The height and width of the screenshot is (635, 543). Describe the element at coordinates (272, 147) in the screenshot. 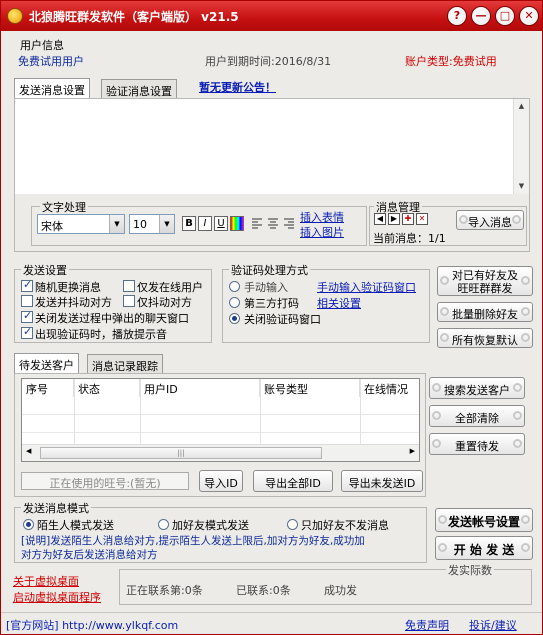

I see `message-textarea` at that location.